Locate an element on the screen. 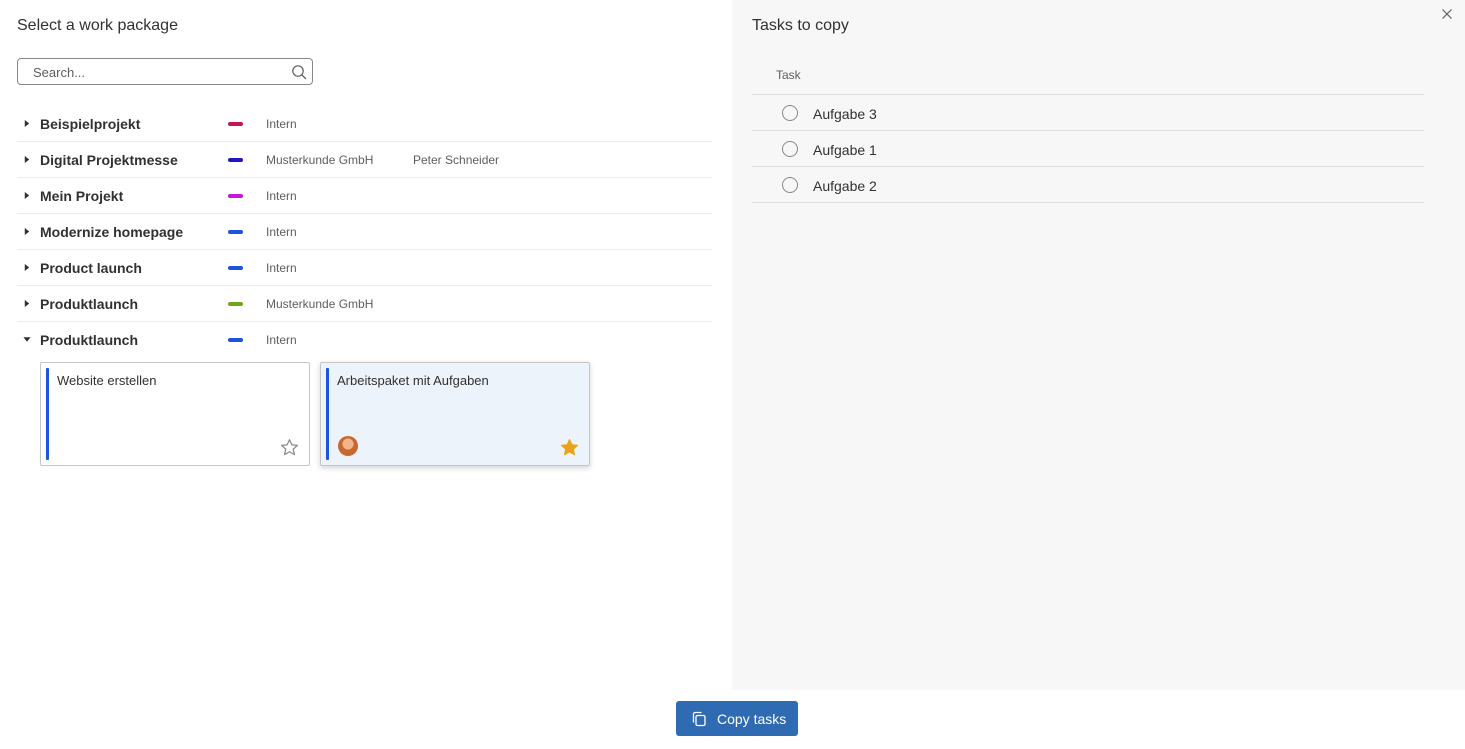 The image size is (1465, 749). close-icon is located at coordinates (1447, 14).